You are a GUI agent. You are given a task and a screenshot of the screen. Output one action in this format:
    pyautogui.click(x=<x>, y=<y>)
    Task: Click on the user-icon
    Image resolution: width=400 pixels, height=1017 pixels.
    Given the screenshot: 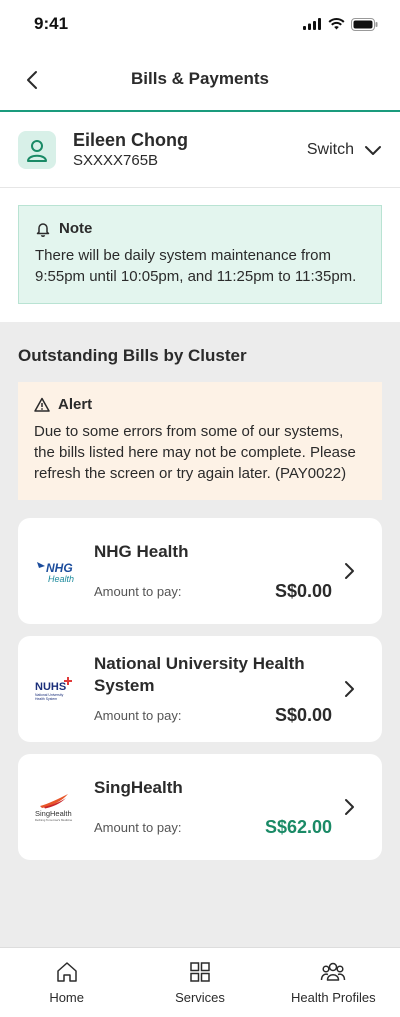 What is the action you would take?
    pyautogui.click(x=37, y=150)
    